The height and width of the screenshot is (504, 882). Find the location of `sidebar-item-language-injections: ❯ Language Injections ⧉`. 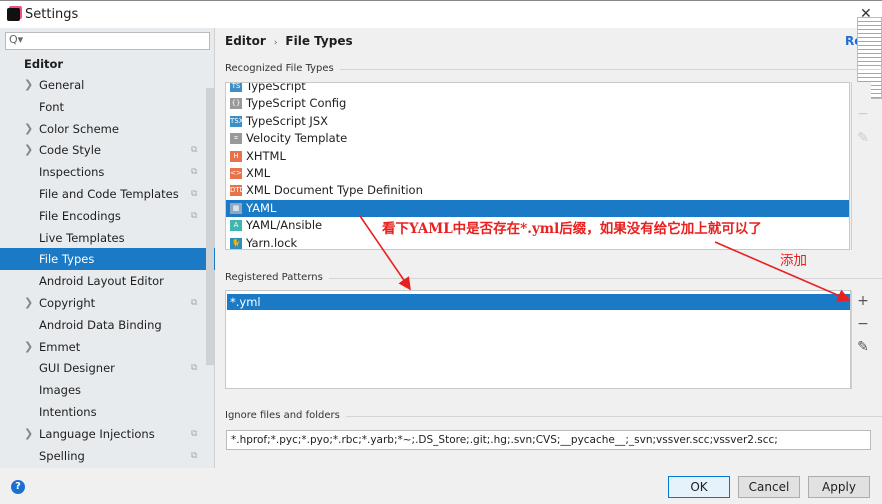

sidebar-item-language-injections: ❯ Language Injections ⧉ is located at coordinates (102, 434).